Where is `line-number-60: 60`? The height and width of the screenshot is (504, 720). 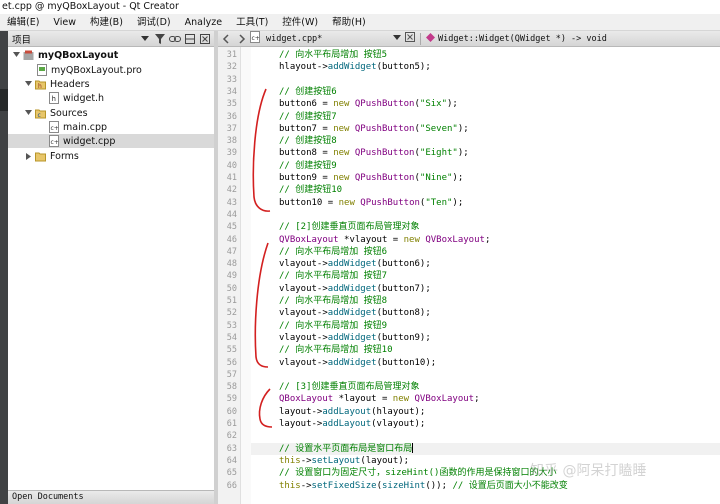
line-number-60: 60 is located at coordinates (232, 412).